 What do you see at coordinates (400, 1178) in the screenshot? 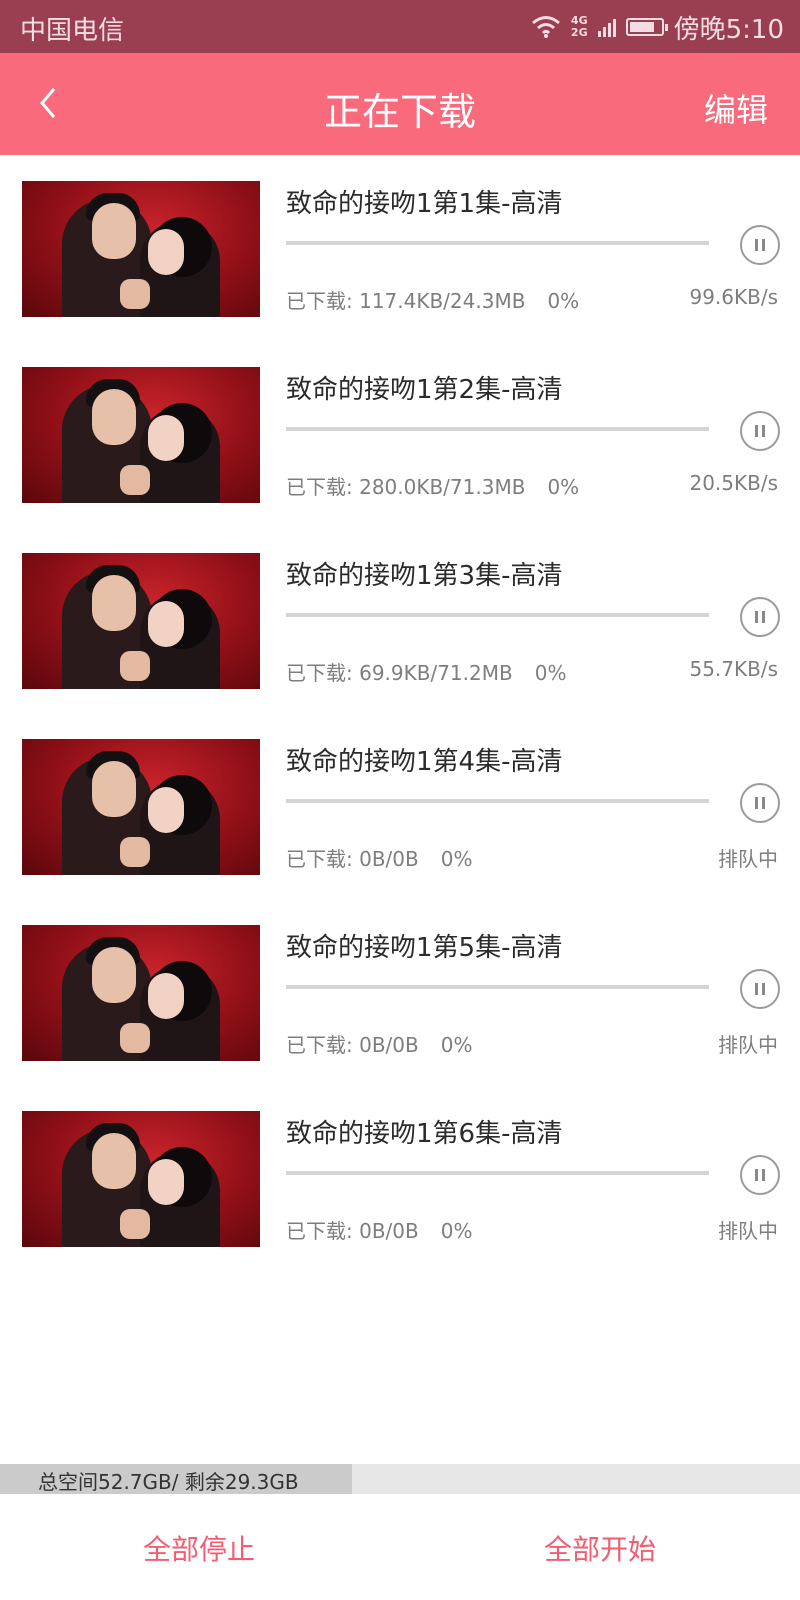
I see `download-item: 致命的接吻1第6集-高清 已下载: 0B/0B 0% 排队中` at bounding box center [400, 1178].